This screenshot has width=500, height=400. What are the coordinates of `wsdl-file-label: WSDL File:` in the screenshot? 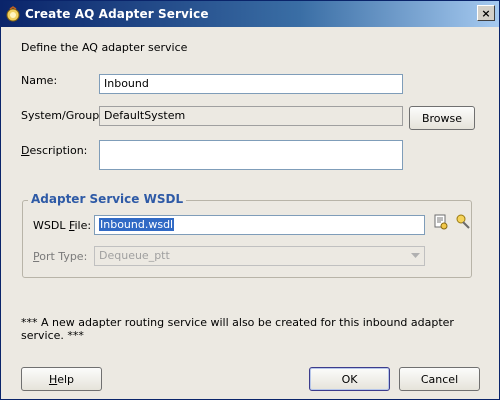 It's located at (62, 225).